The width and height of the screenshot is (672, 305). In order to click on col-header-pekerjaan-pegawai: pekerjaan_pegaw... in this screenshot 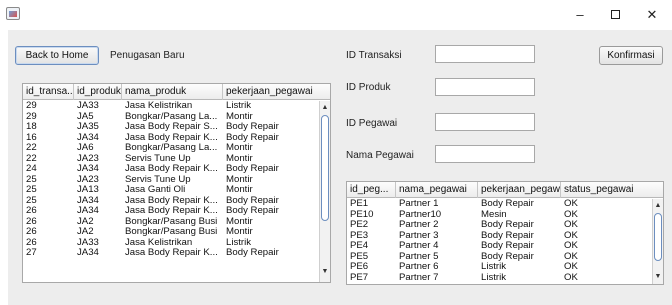, I will do `click(519, 190)`.